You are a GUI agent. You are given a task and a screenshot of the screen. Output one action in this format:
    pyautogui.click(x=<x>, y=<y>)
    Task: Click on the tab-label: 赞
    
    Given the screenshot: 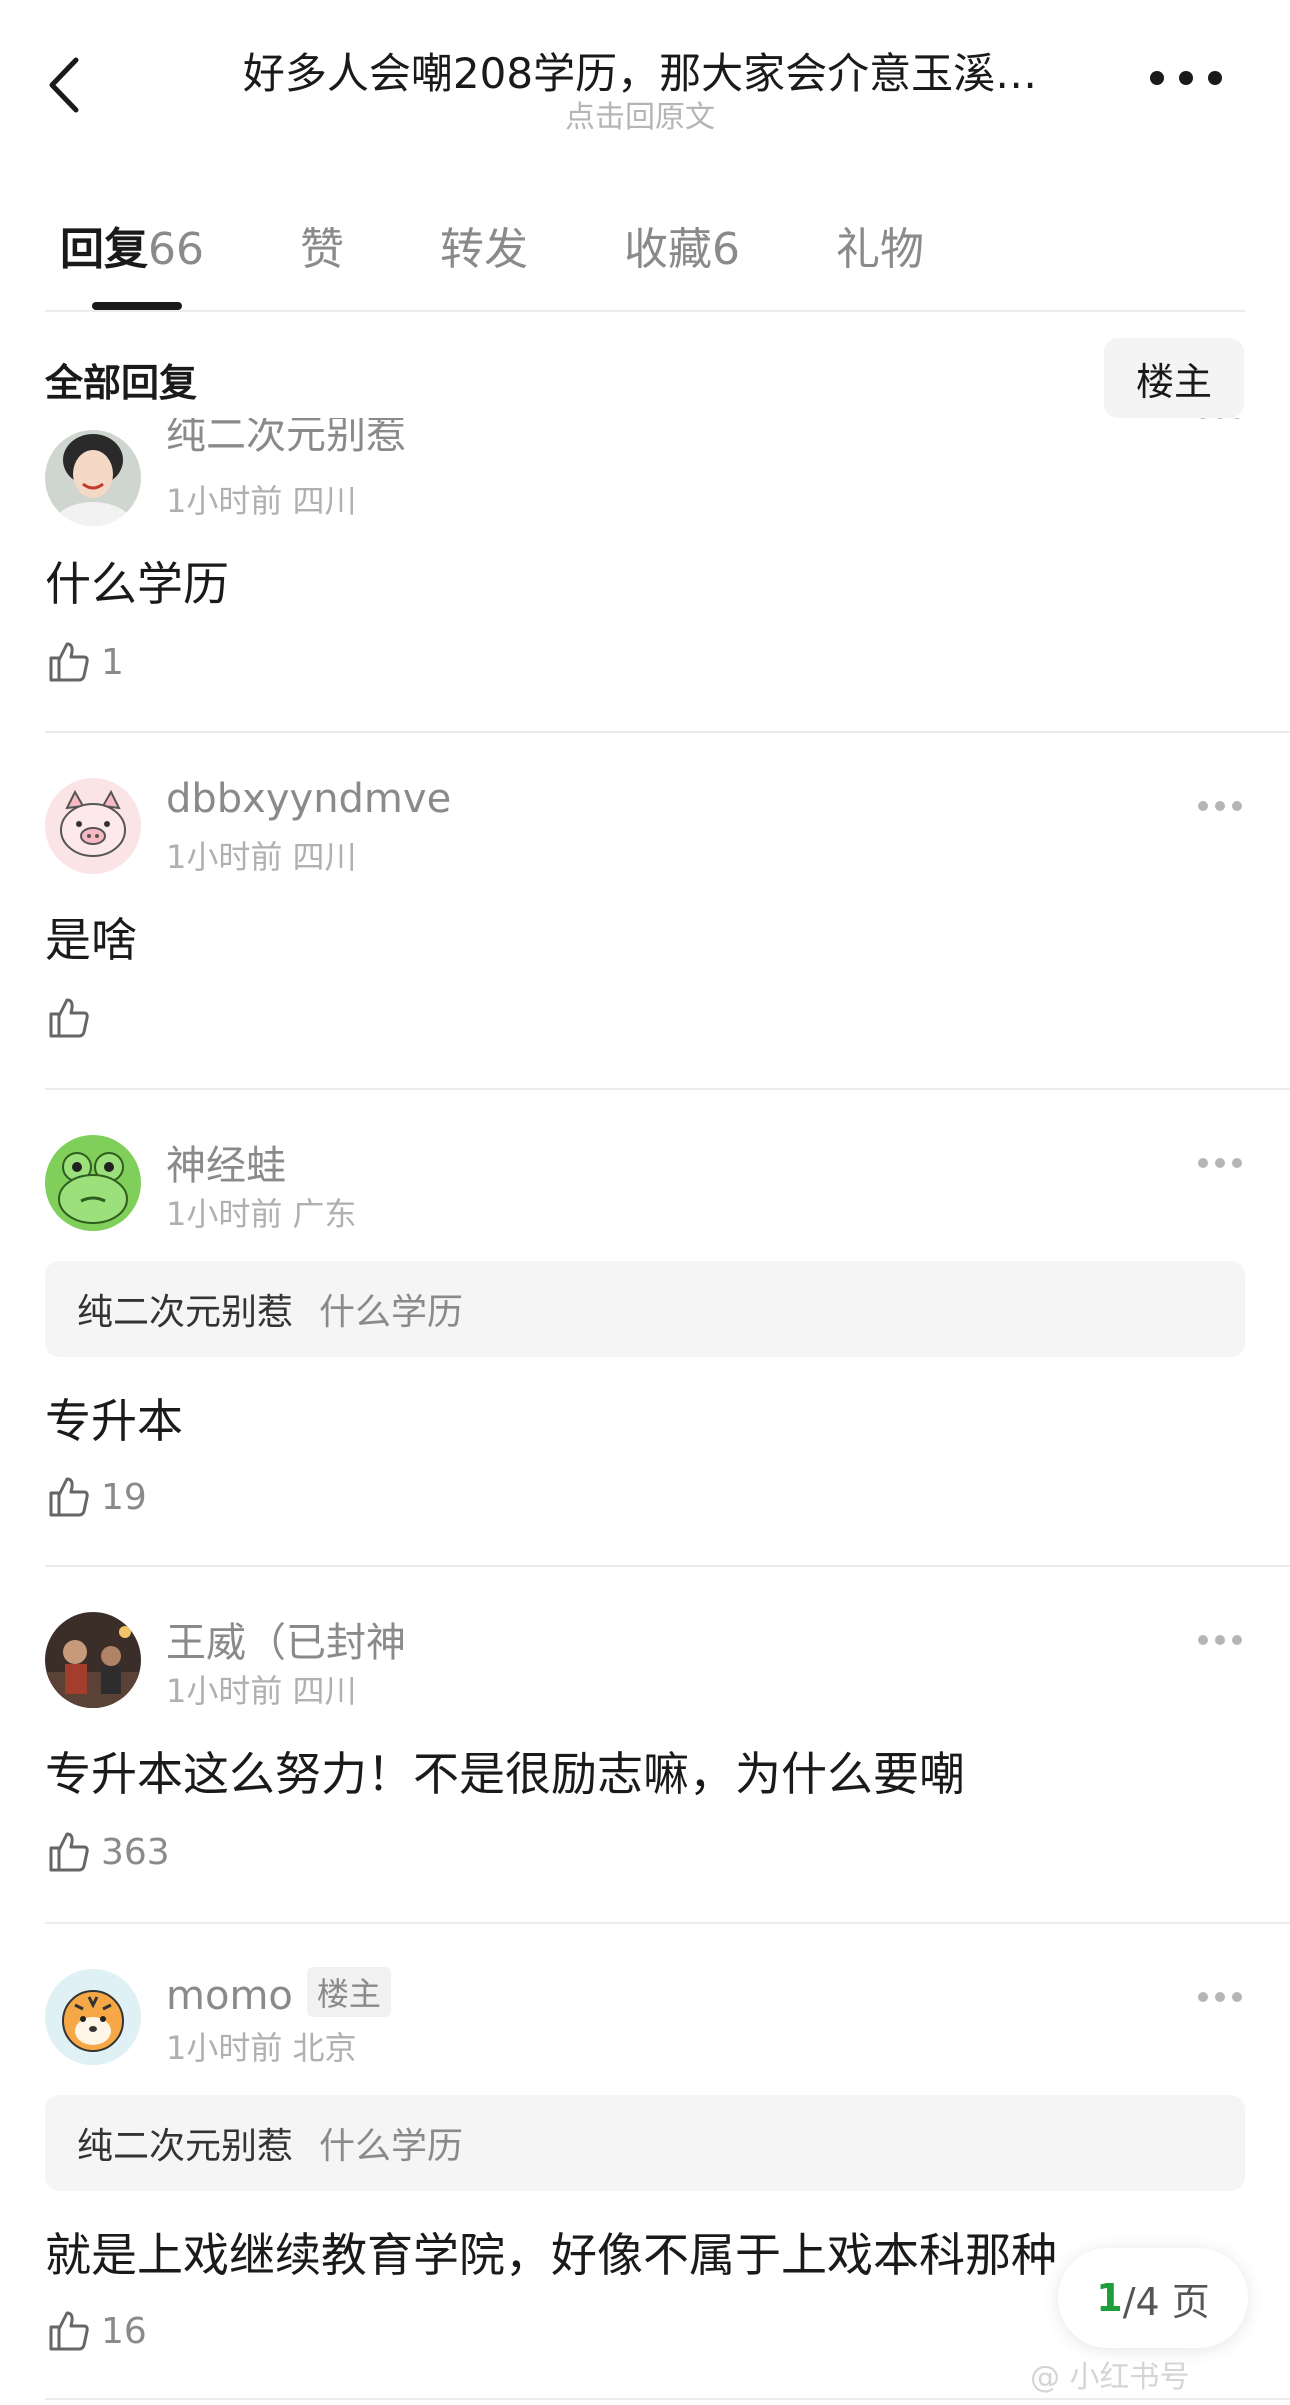 What is the action you would take?
    pyautogui.click(x=322, y=249)
    